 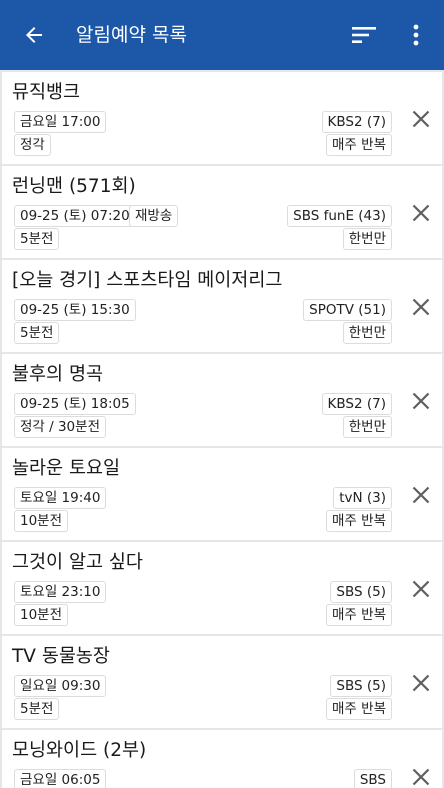 What do you see at coordinates (222, 35) in the screenshot?
I see `app-bar: 알림예약 목록` at bounding box center [222, 35].